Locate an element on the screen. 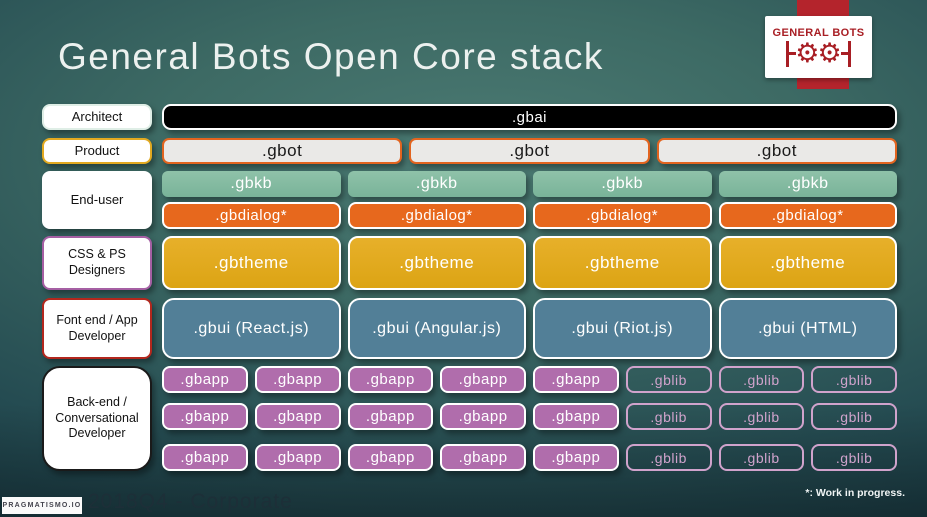  slide-footer-label: 2018Q4 - Corporate is located at coordinates (190, 501).